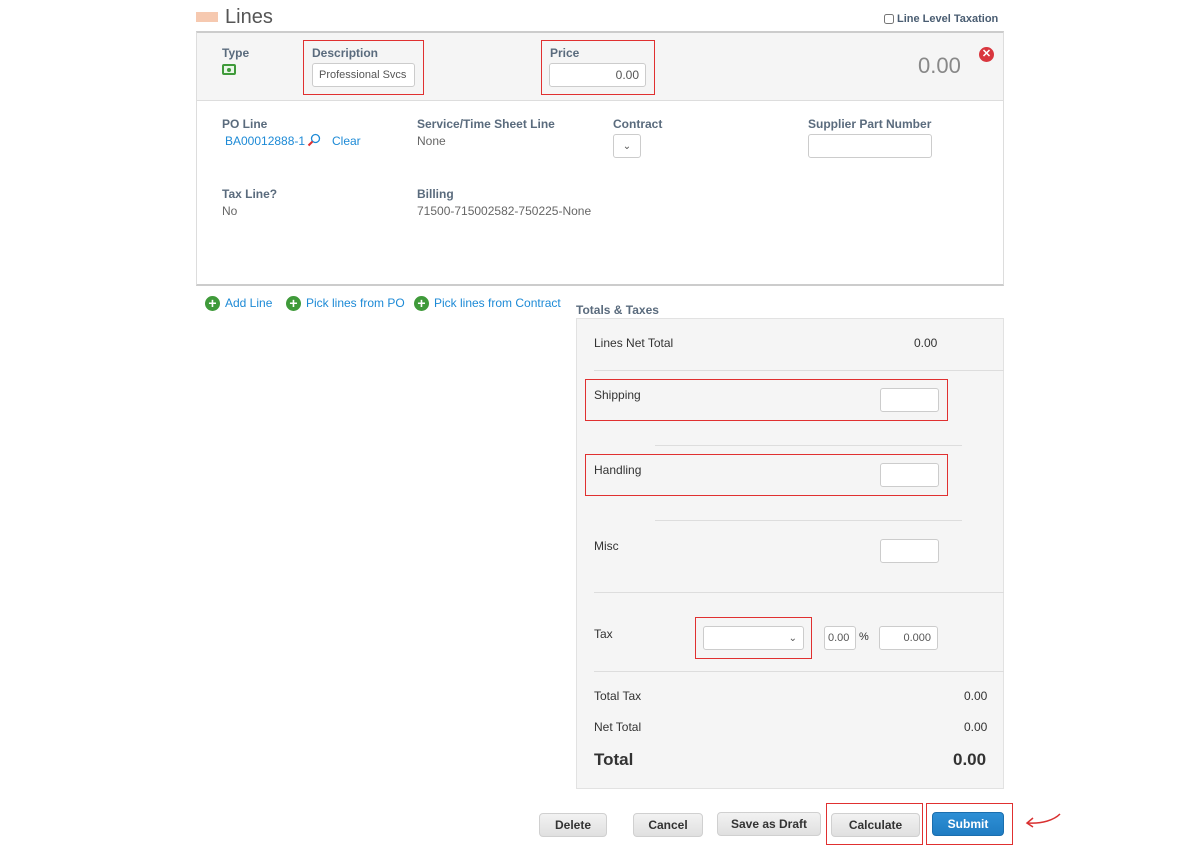 This screenshot has width=1200, height=865. What do you see at coordinates (870, 124) in the screenshot?
I see `supplier-part-label: Supplier Part Number` at bounding box center [870, 124].